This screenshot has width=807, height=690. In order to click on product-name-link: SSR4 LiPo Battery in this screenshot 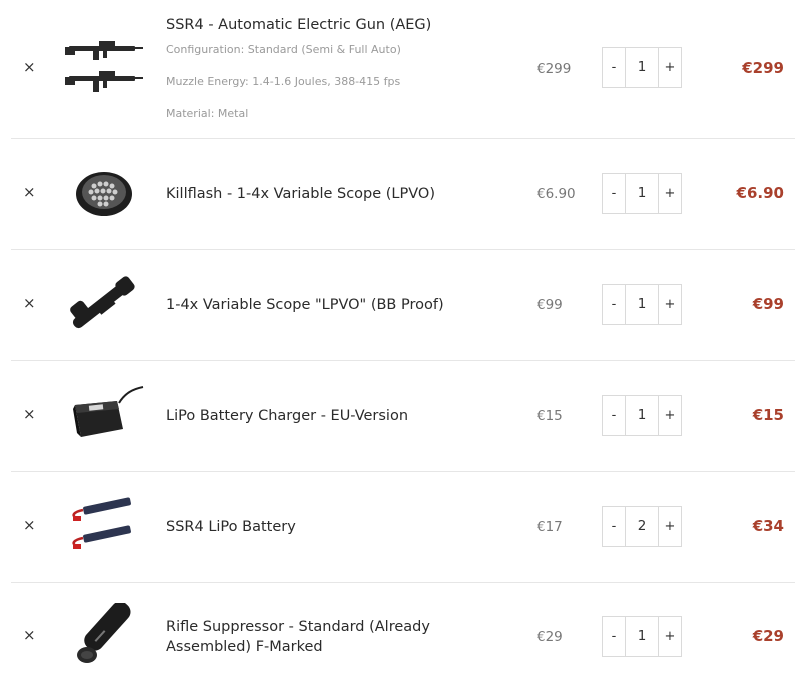, I will do `click(326, 527)`.